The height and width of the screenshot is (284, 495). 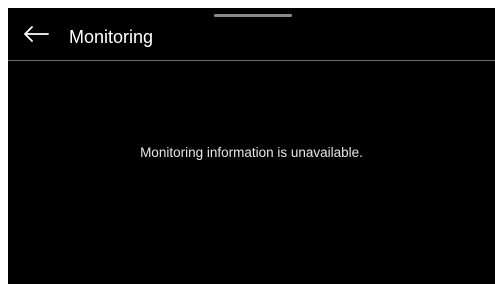 I want to click on back-button, so click(x=36, y=34).